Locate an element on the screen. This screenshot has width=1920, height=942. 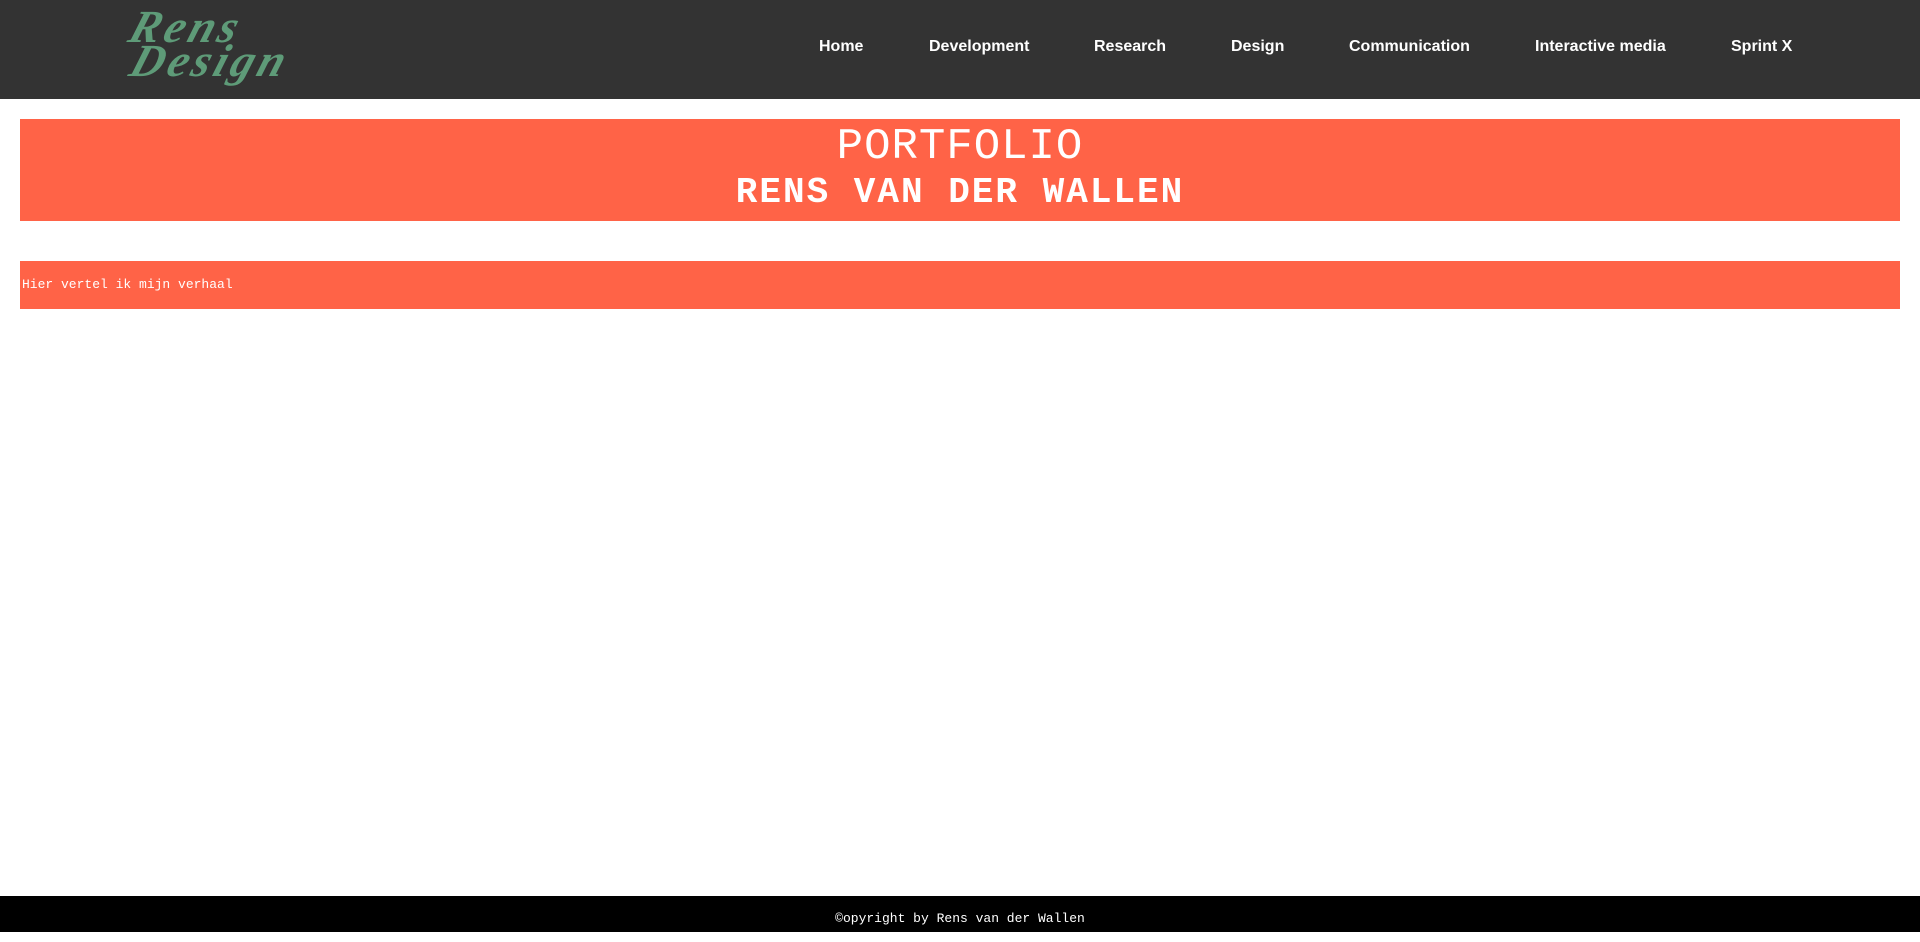
nav-link-home: Home is located at coordinates (841, 47).